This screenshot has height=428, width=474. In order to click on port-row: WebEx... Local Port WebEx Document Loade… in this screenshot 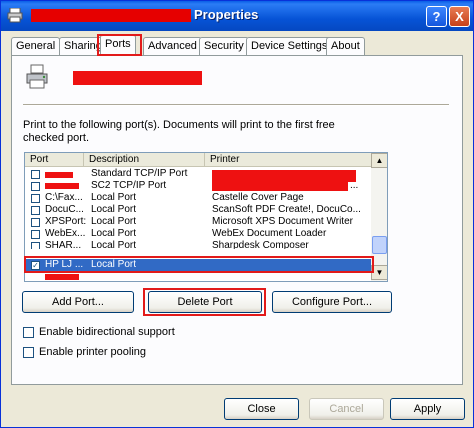, I will do `click(198, 234)`.